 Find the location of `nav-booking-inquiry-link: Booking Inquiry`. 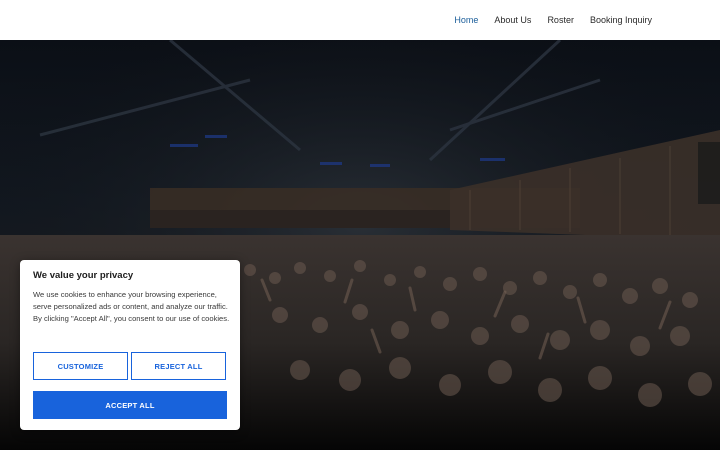

nav-booking-inquiry-link: Booking Inquiry is located at coordinates (621, 20).